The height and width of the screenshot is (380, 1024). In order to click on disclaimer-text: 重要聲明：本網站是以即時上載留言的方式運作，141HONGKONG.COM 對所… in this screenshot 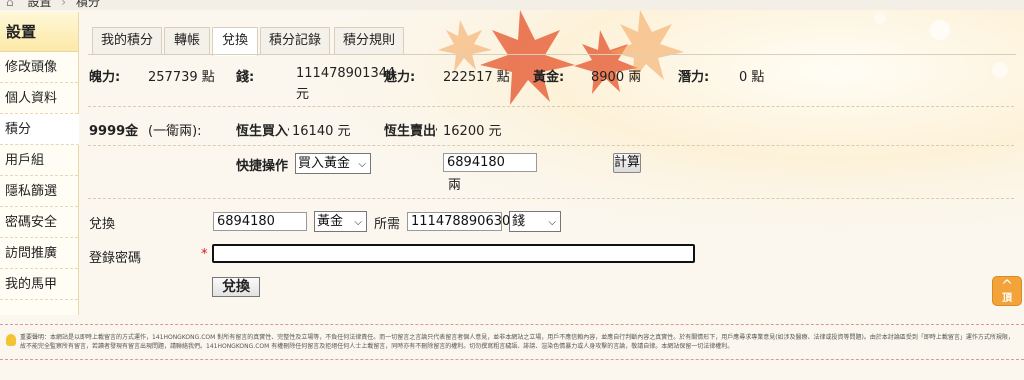, I will do `click(517, 342)`.